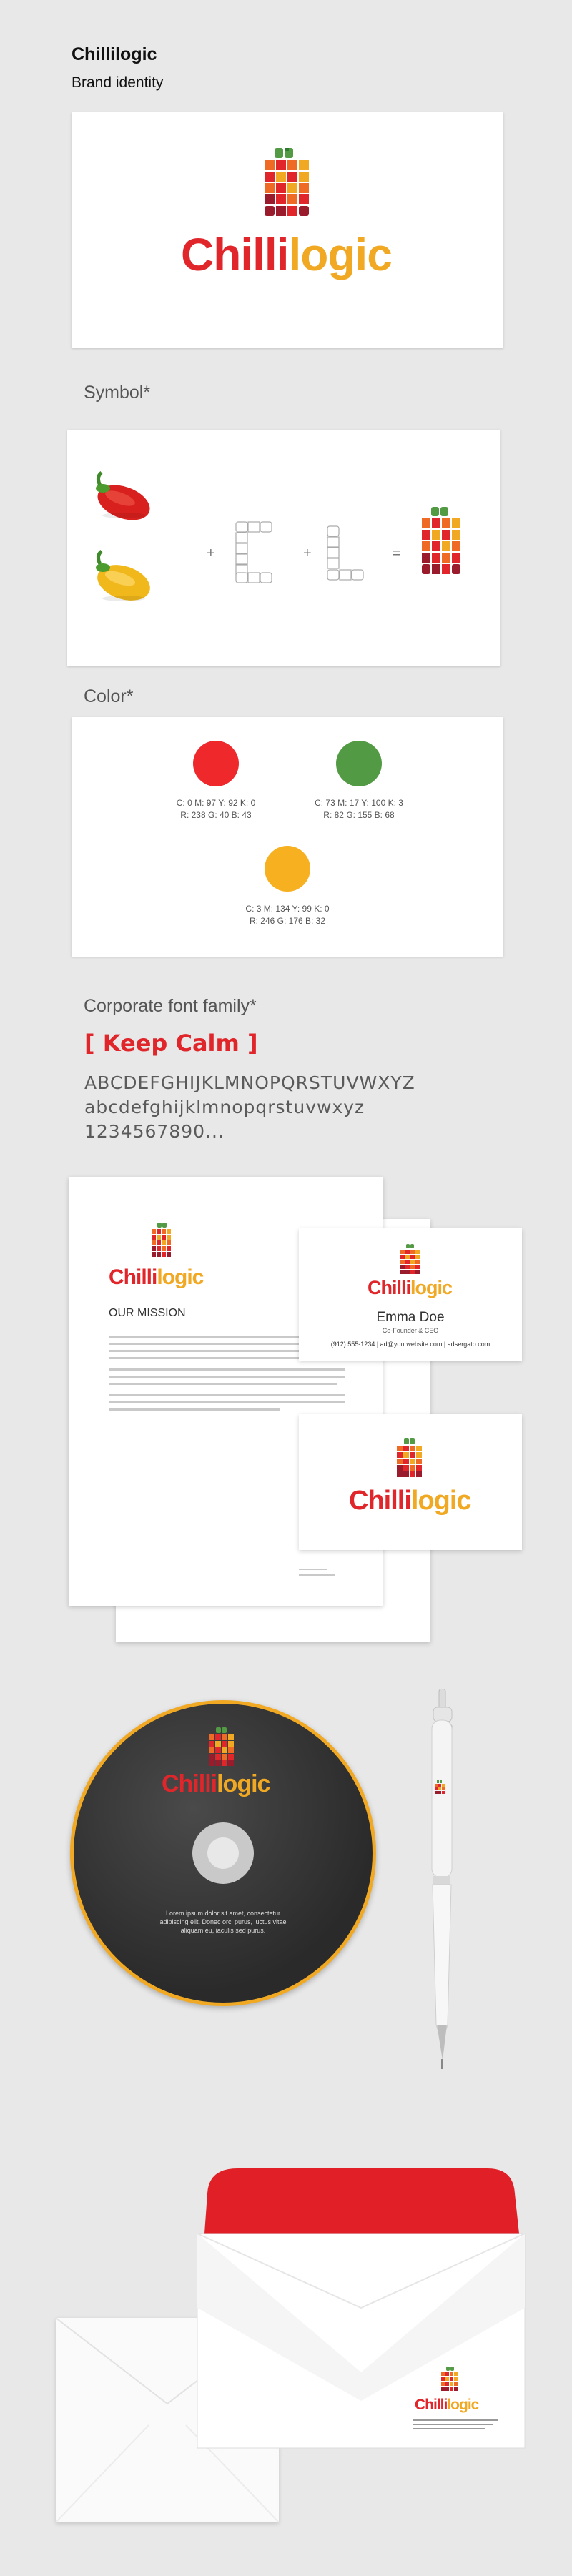 This screenshot has height=2576, width=572. I want to click on equals-sign: =, so click(397, 553).